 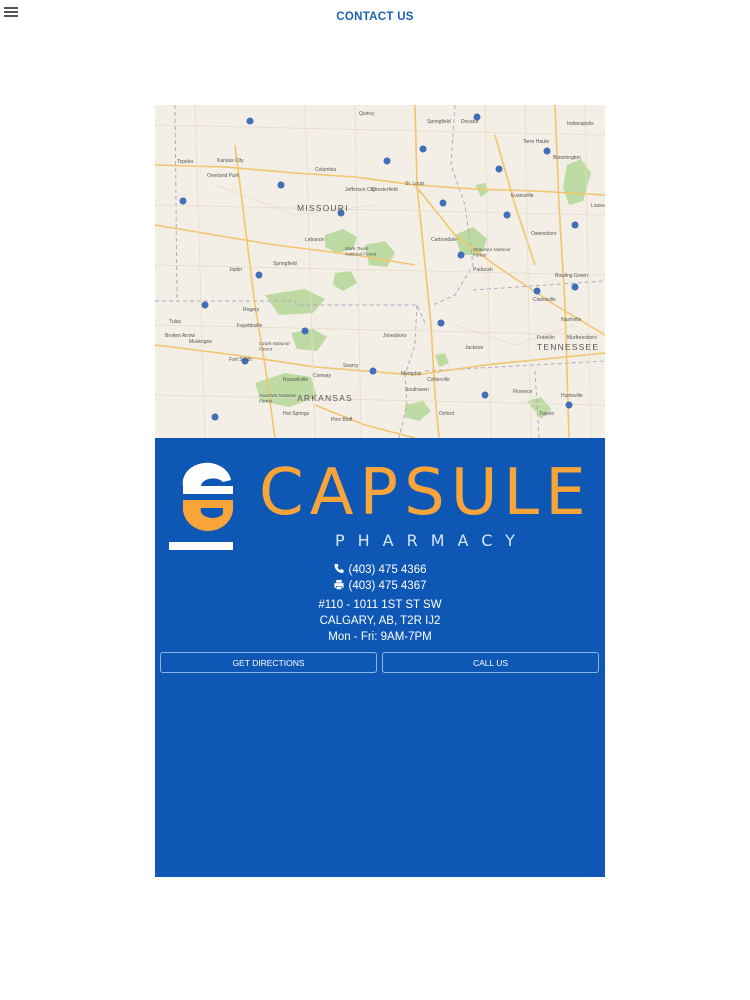 I want to click on map-city-label: Joplin, so click(x=235, y=270).